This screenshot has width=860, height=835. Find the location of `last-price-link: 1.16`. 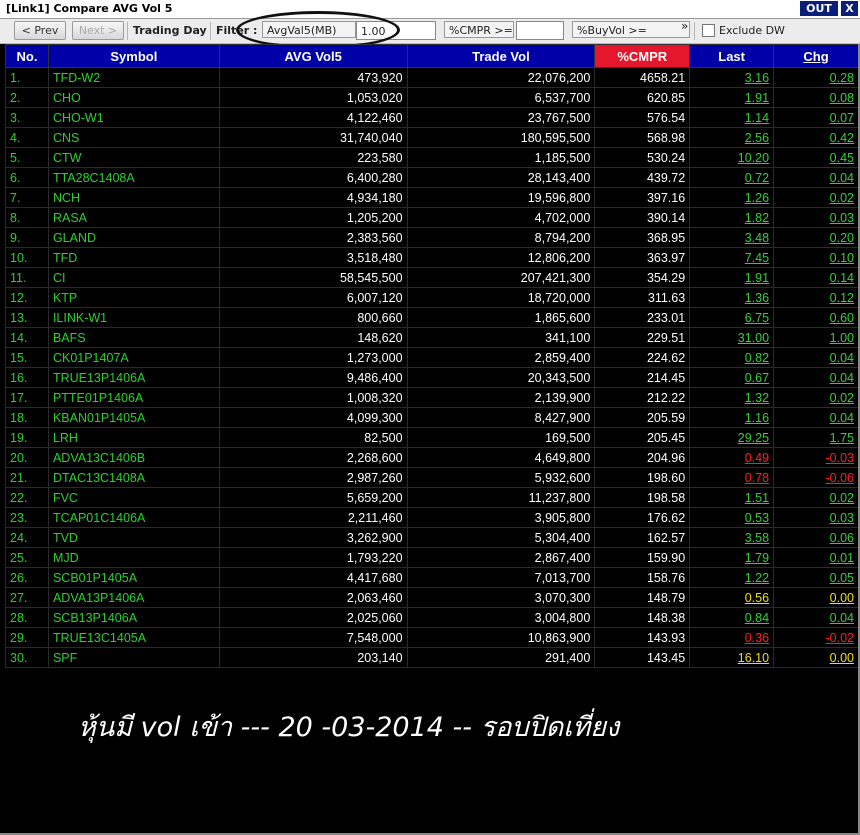

last-price-link: 1.16 is located at coordinates (732, 417).